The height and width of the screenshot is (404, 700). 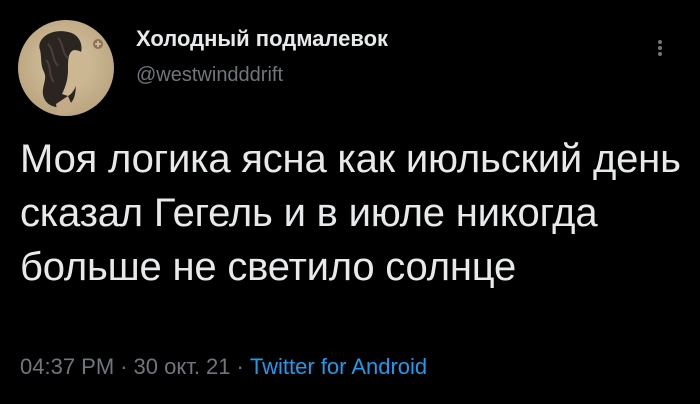 I want to click on portrait-avatar-icon, so click(x=66, y=68).